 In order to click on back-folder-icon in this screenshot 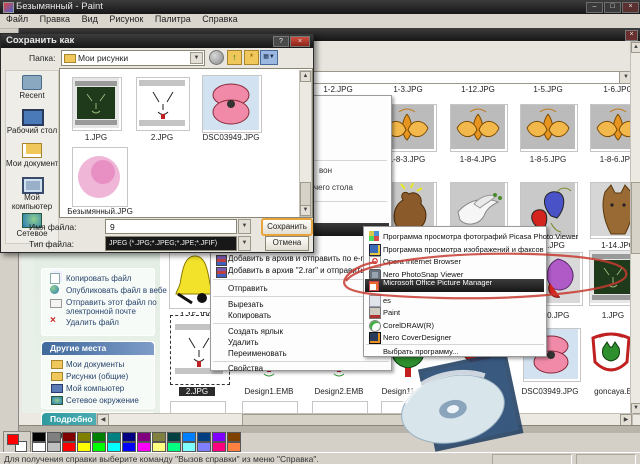, I will do `click(216, 57)`.